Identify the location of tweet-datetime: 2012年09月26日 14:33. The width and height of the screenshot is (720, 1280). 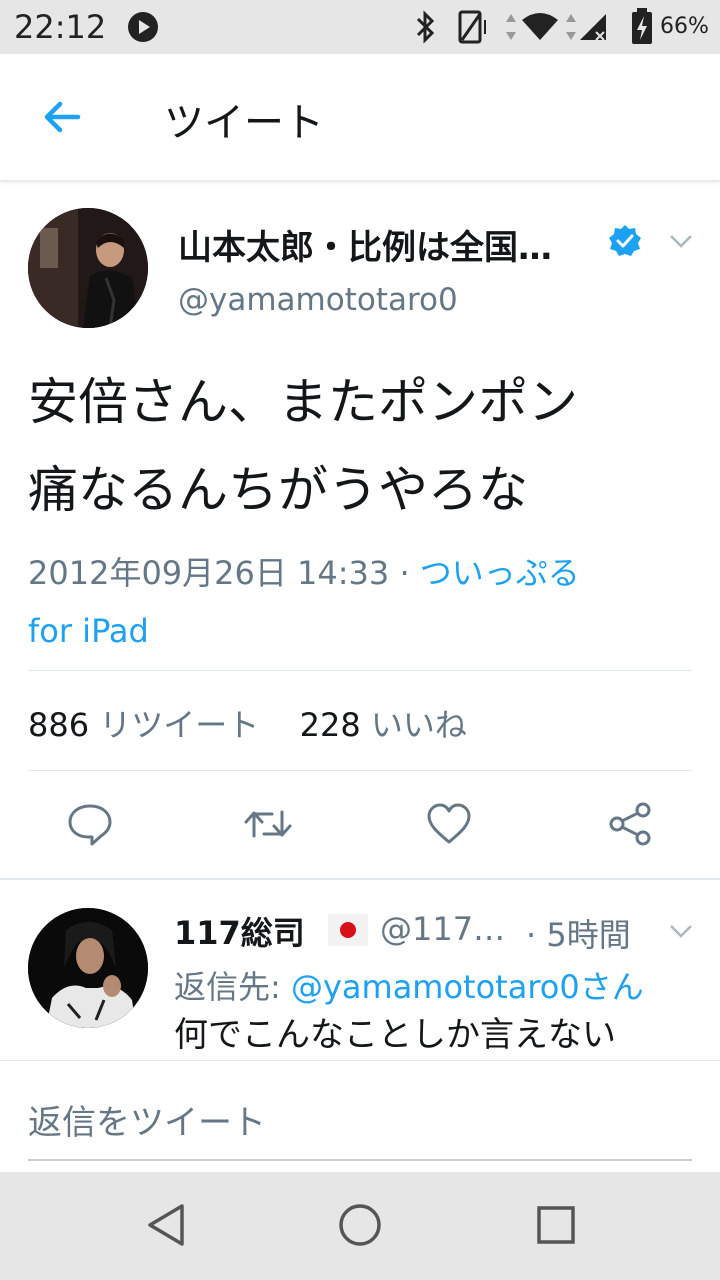
(209, 573).